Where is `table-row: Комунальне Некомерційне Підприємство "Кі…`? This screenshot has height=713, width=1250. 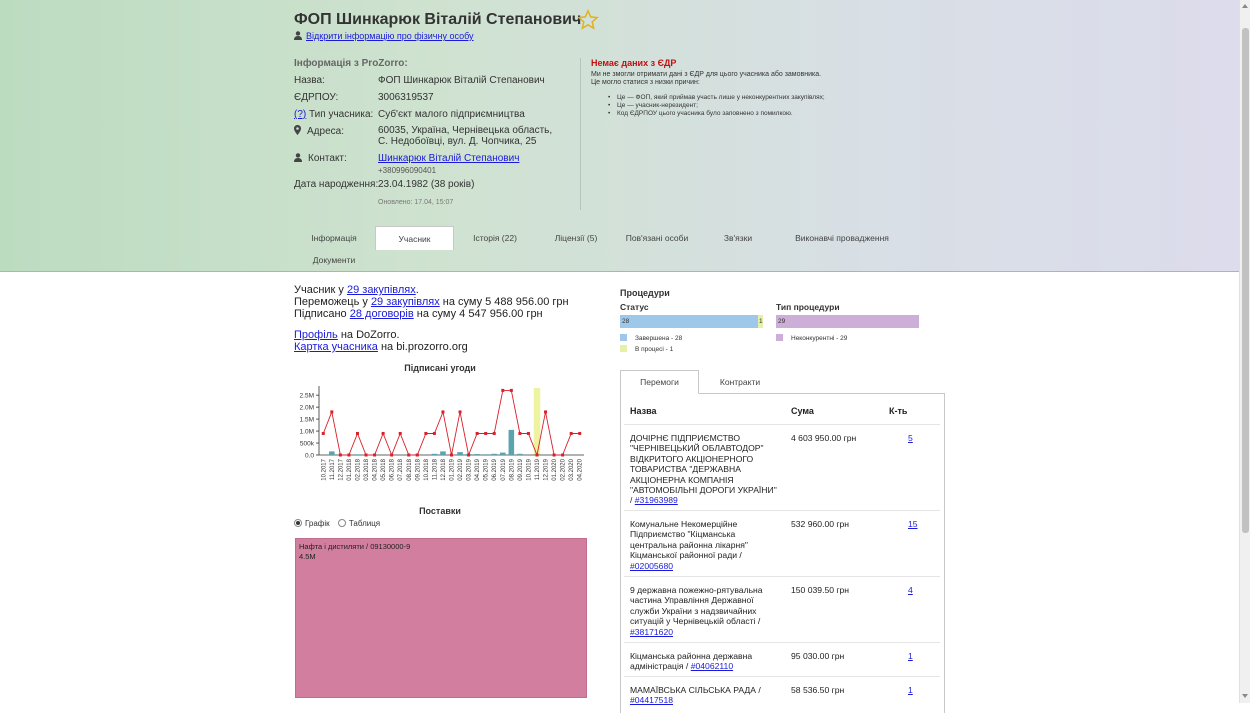
table-row: Комунальне Некомерційне Підприємство "Кі… is located at coordinates (782, 543).